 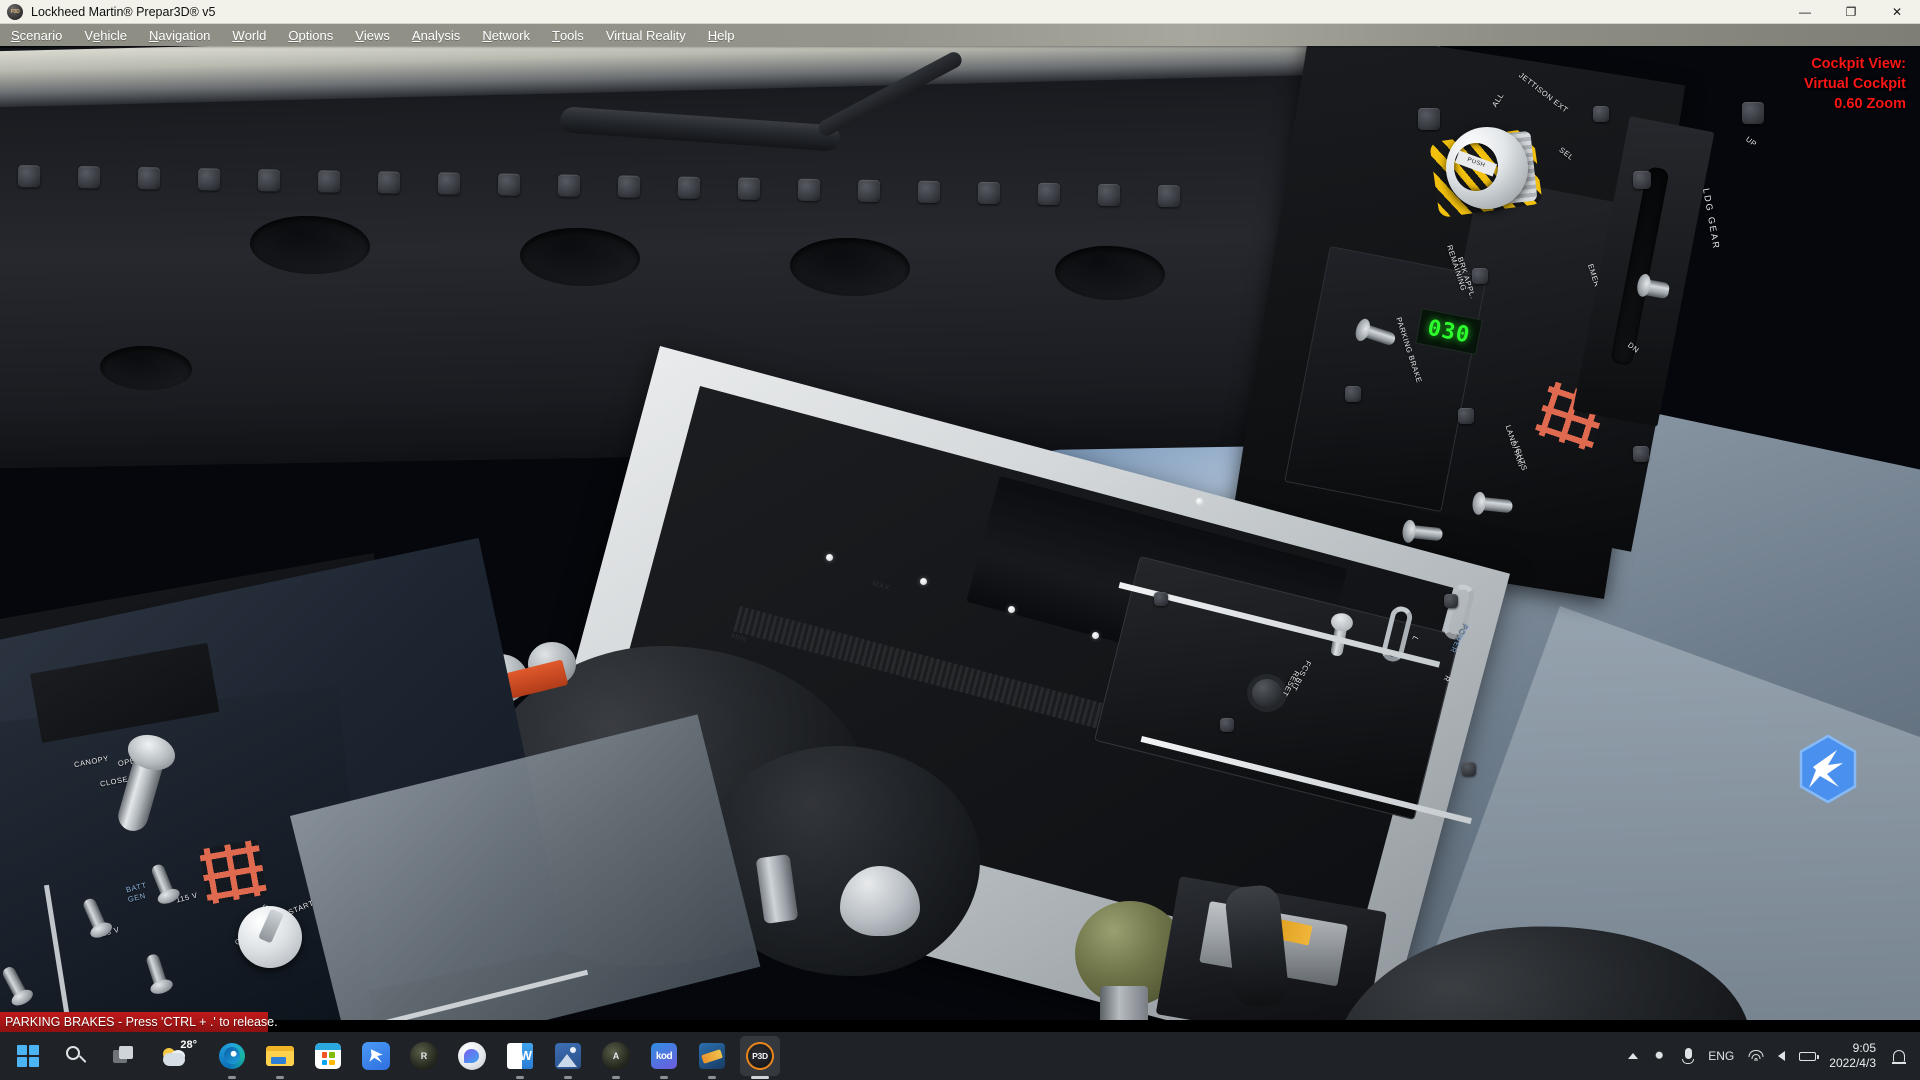 I want to click on taskbar-item-bird, so click(x=376, y=1056).